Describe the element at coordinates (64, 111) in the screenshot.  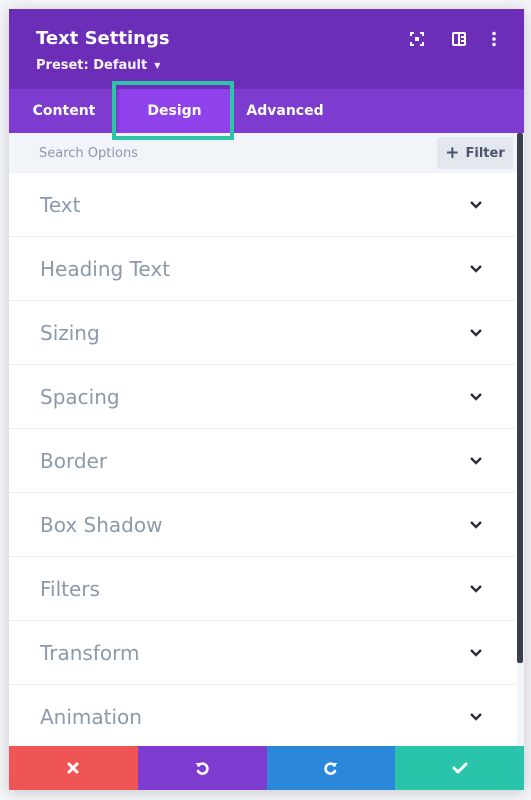
I see `tab-content: Content` at that location.